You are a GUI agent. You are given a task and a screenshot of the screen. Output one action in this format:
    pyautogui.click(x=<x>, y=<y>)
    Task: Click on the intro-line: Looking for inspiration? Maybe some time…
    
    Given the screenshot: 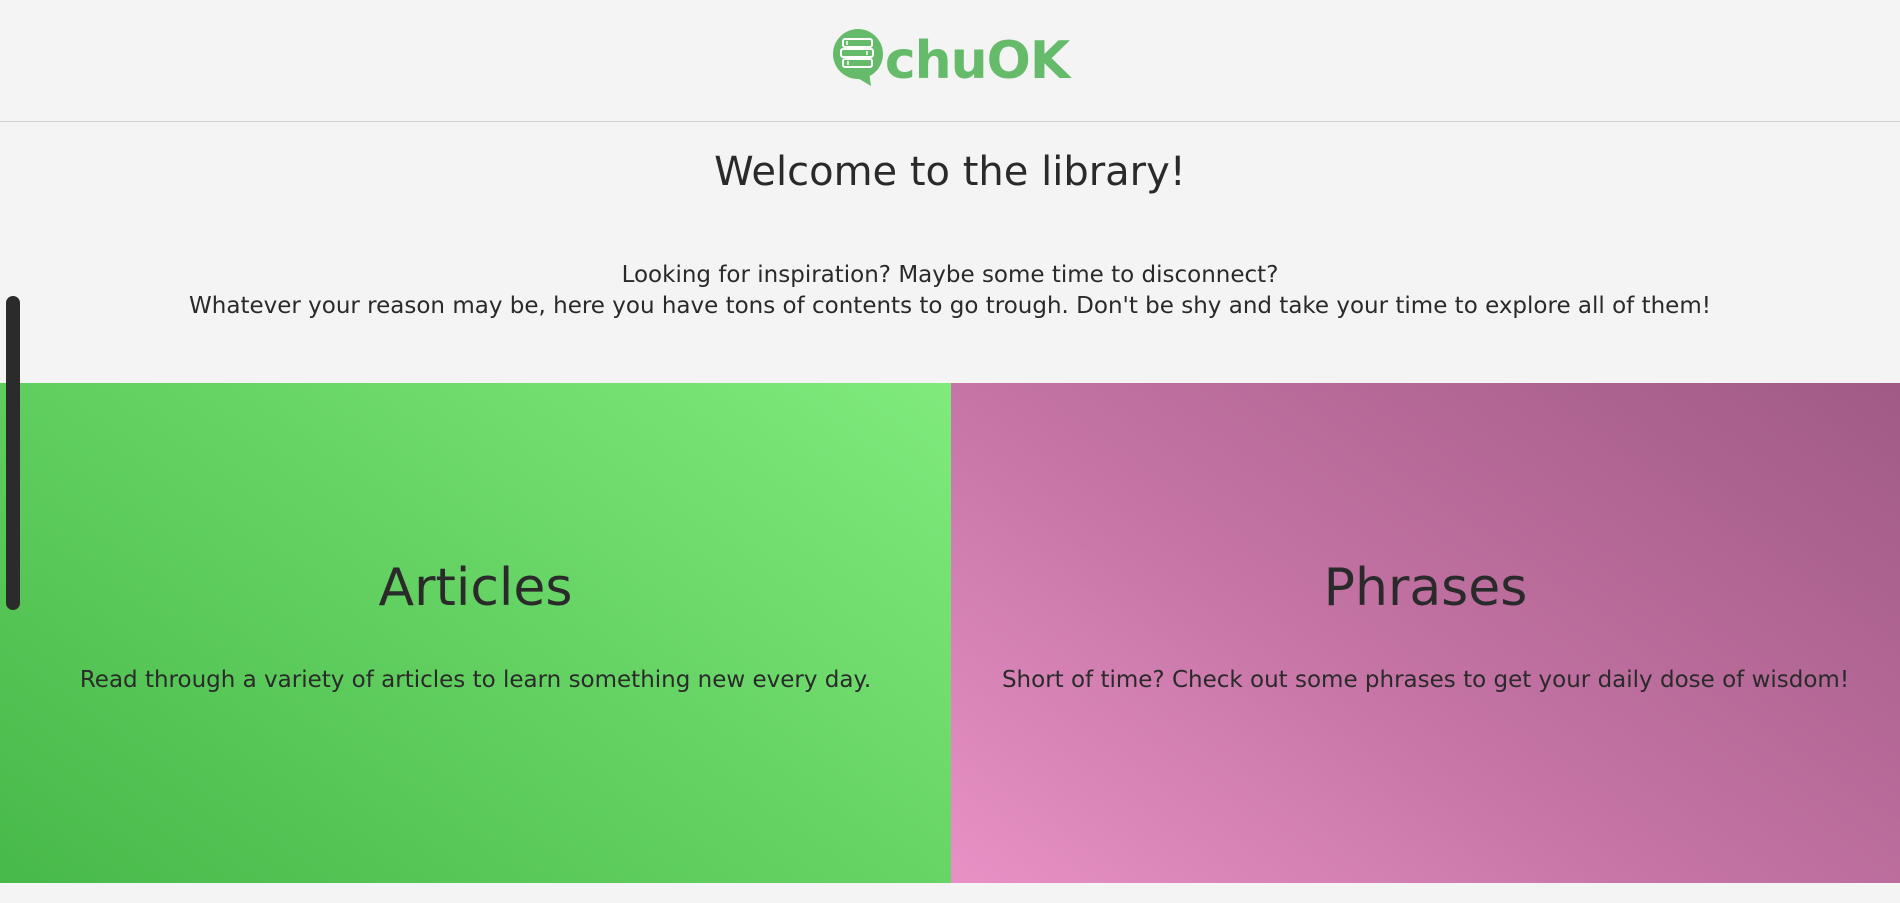 What is the action you would take?
    pyautogui.click(x=950, y=275)
    